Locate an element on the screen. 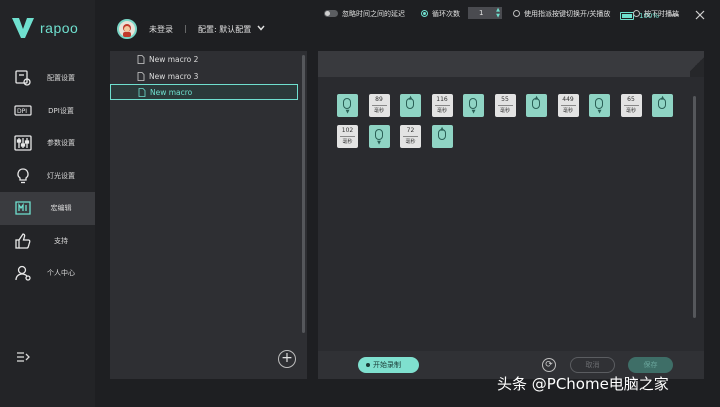 The width and height of the screenshot is (720, 407). delay-step: 102 毫秒 is located at coordinates (347, 136).